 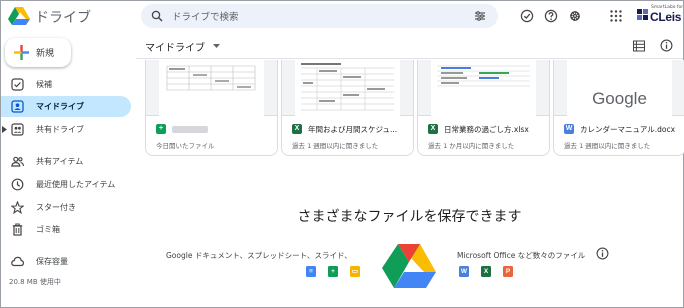 I want to click on docs-icon: ≡, so click(x=311, y=271).